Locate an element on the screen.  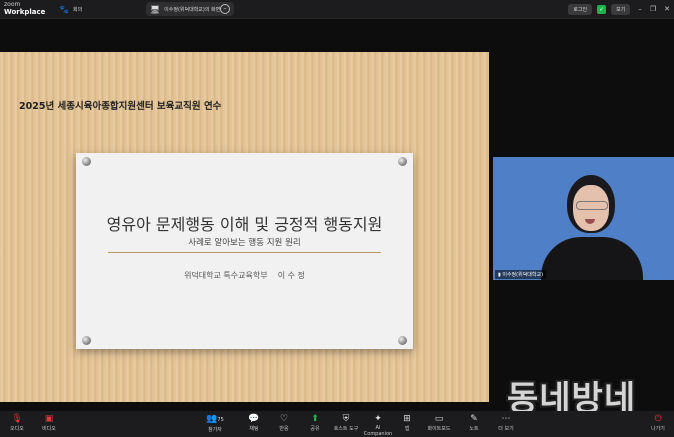
more-button: ⋯ 더 보기 is located at coordinates (506, 422).